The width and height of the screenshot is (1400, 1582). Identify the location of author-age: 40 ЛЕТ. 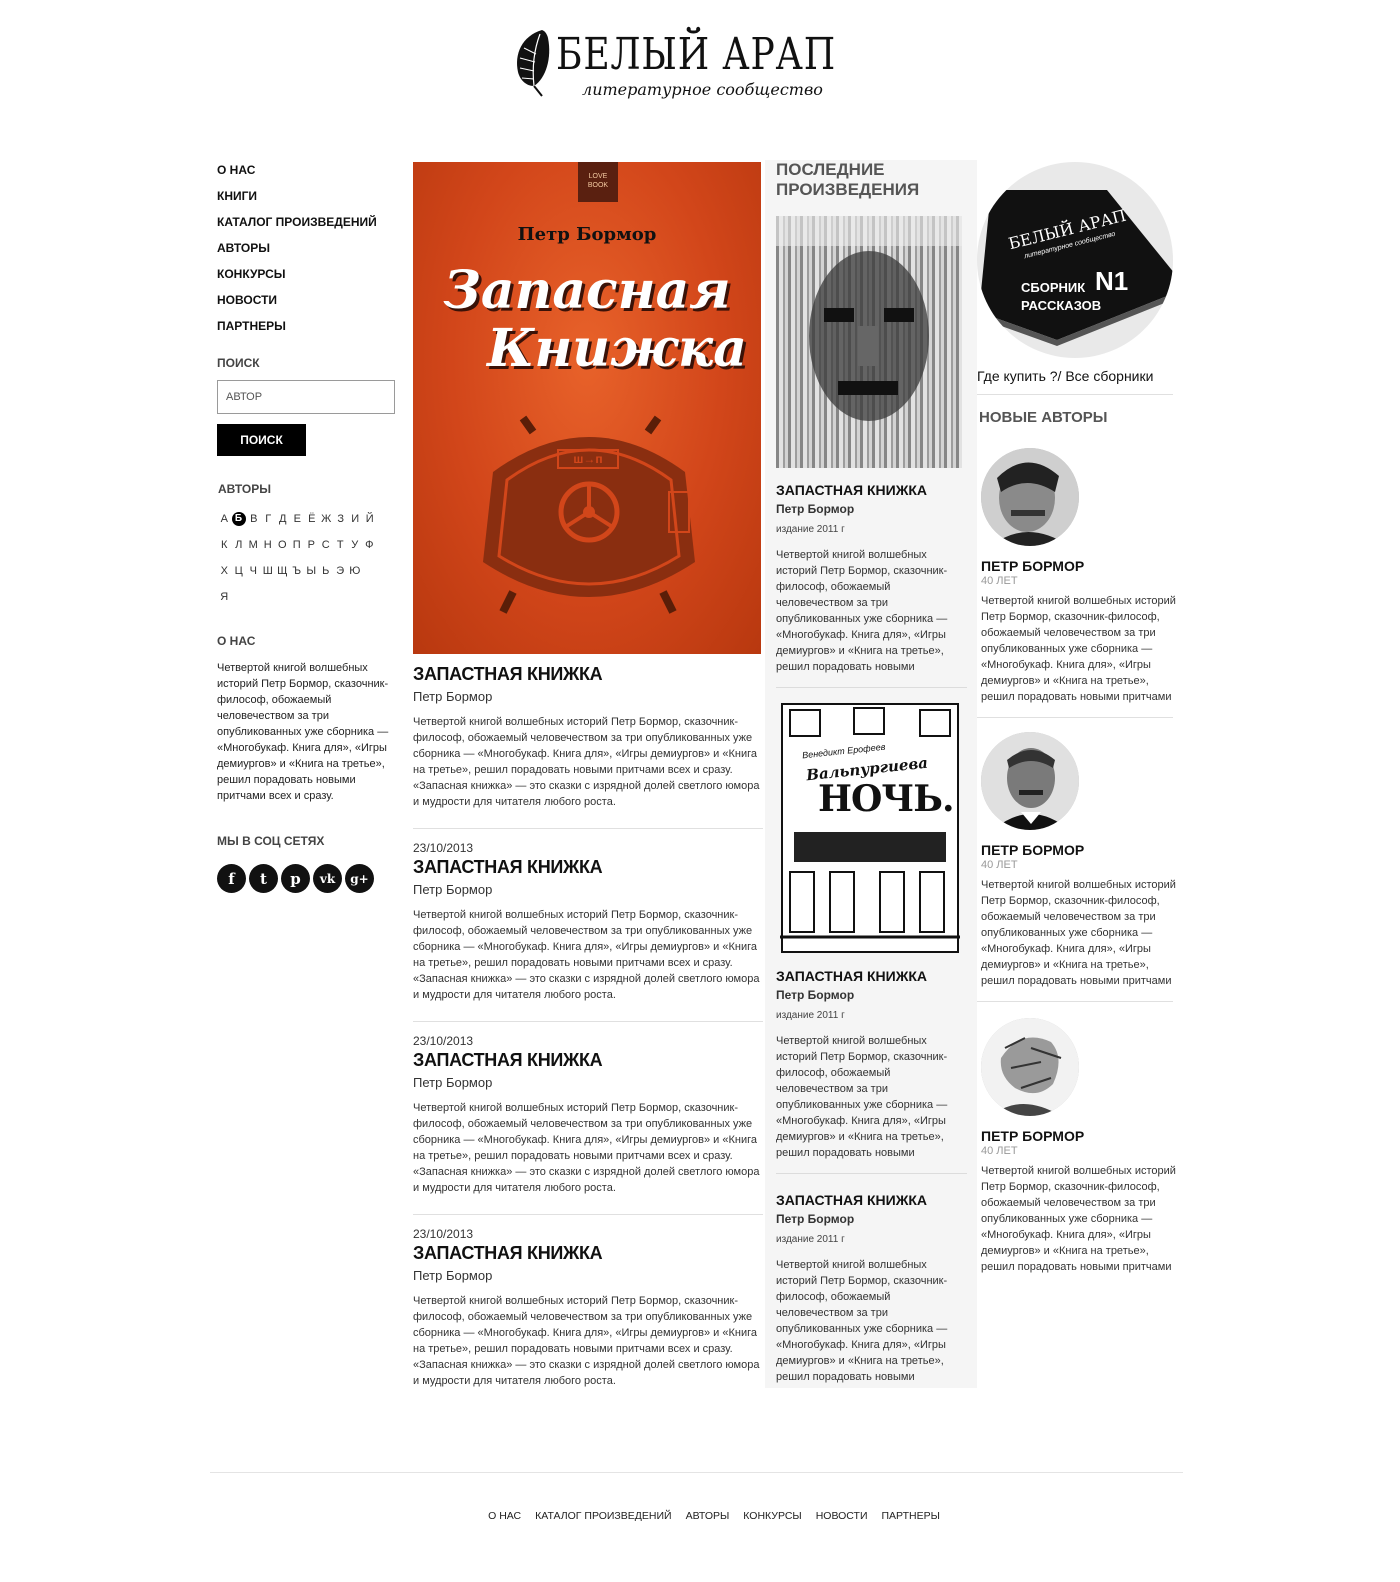
(999, 865).